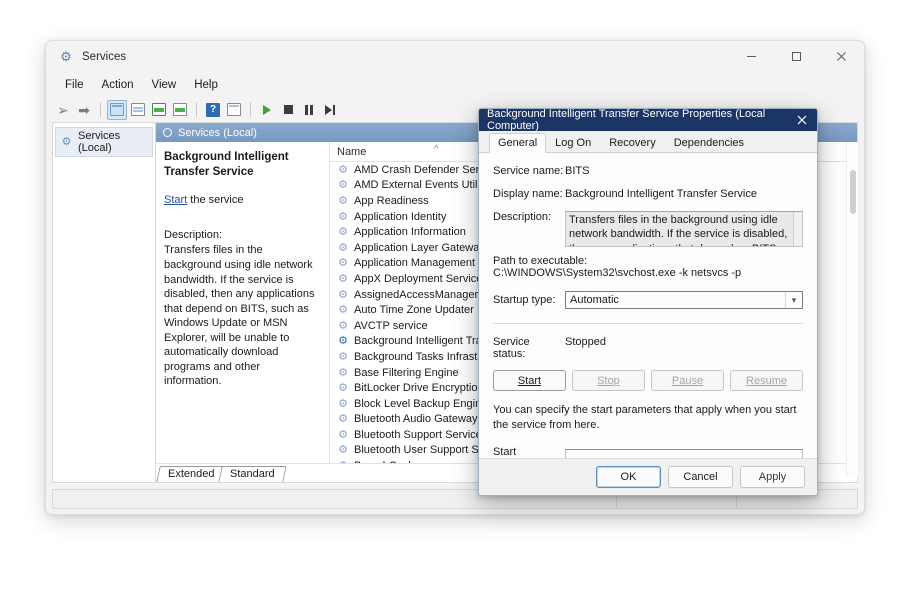 This screenshot has width=916, height=600. I want to click on stop-button: Stop, so click(608, 380).